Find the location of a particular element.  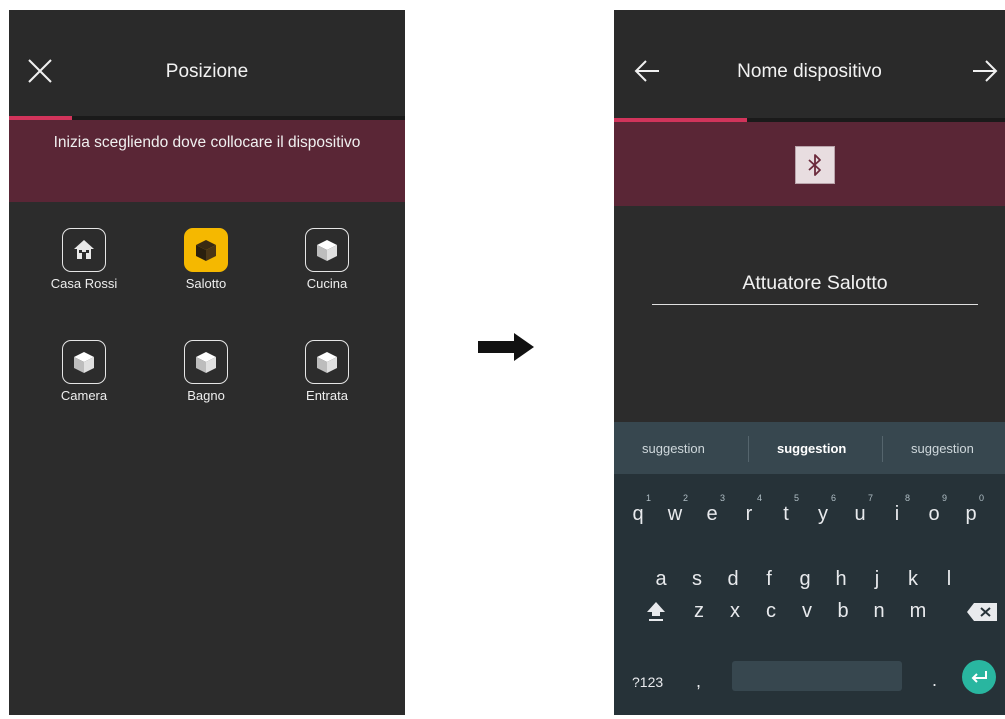

room-label: Bagno is located at coordinates (206, 395).